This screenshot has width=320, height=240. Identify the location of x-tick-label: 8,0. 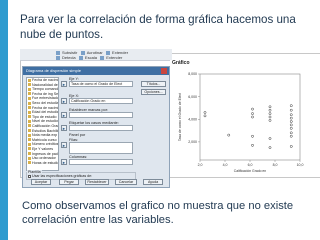
(275, 165).